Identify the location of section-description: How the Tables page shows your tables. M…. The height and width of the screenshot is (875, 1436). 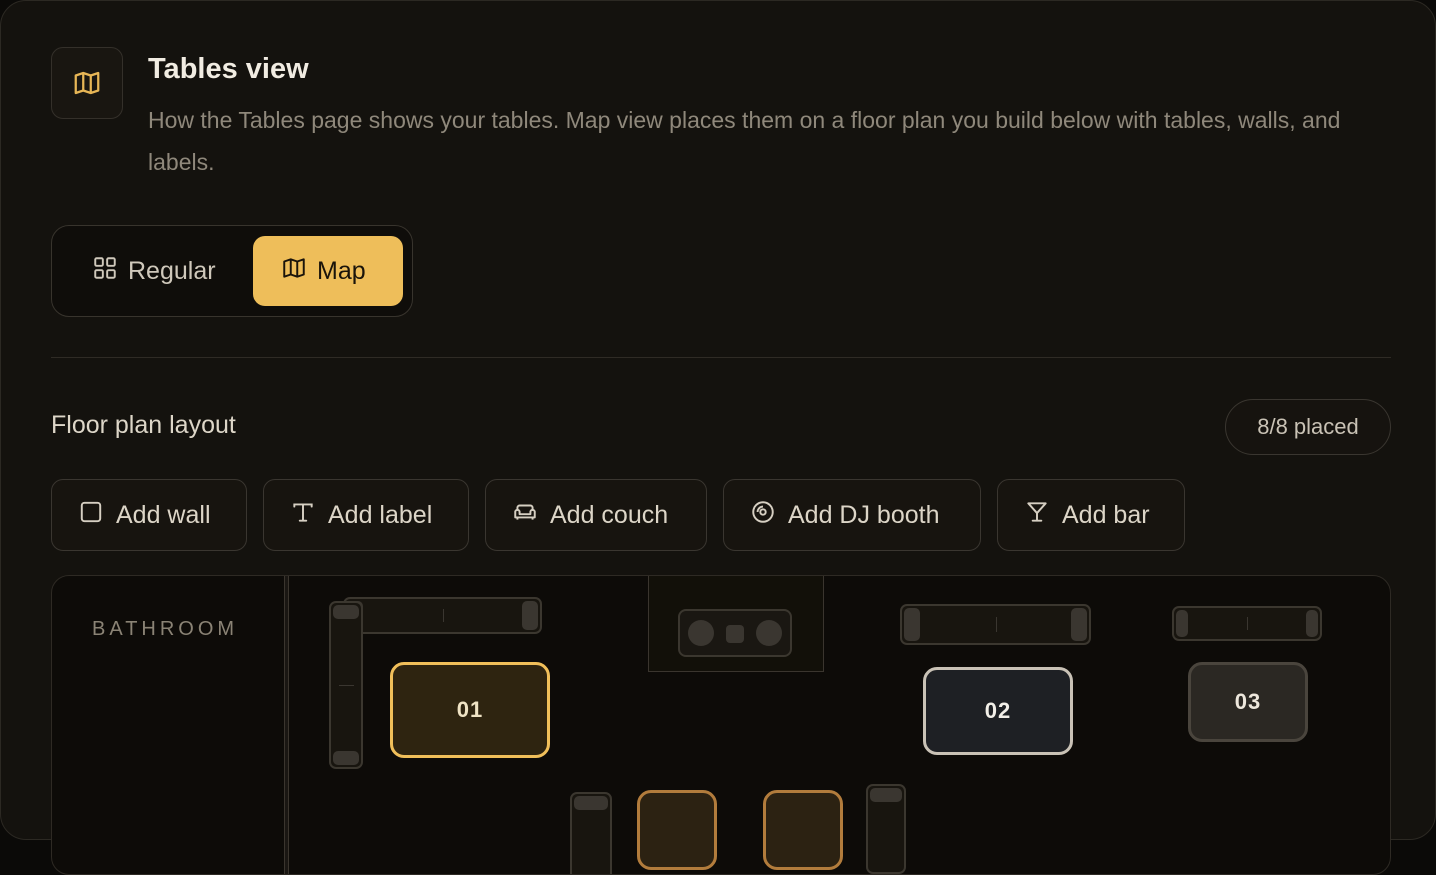
(744, 141).